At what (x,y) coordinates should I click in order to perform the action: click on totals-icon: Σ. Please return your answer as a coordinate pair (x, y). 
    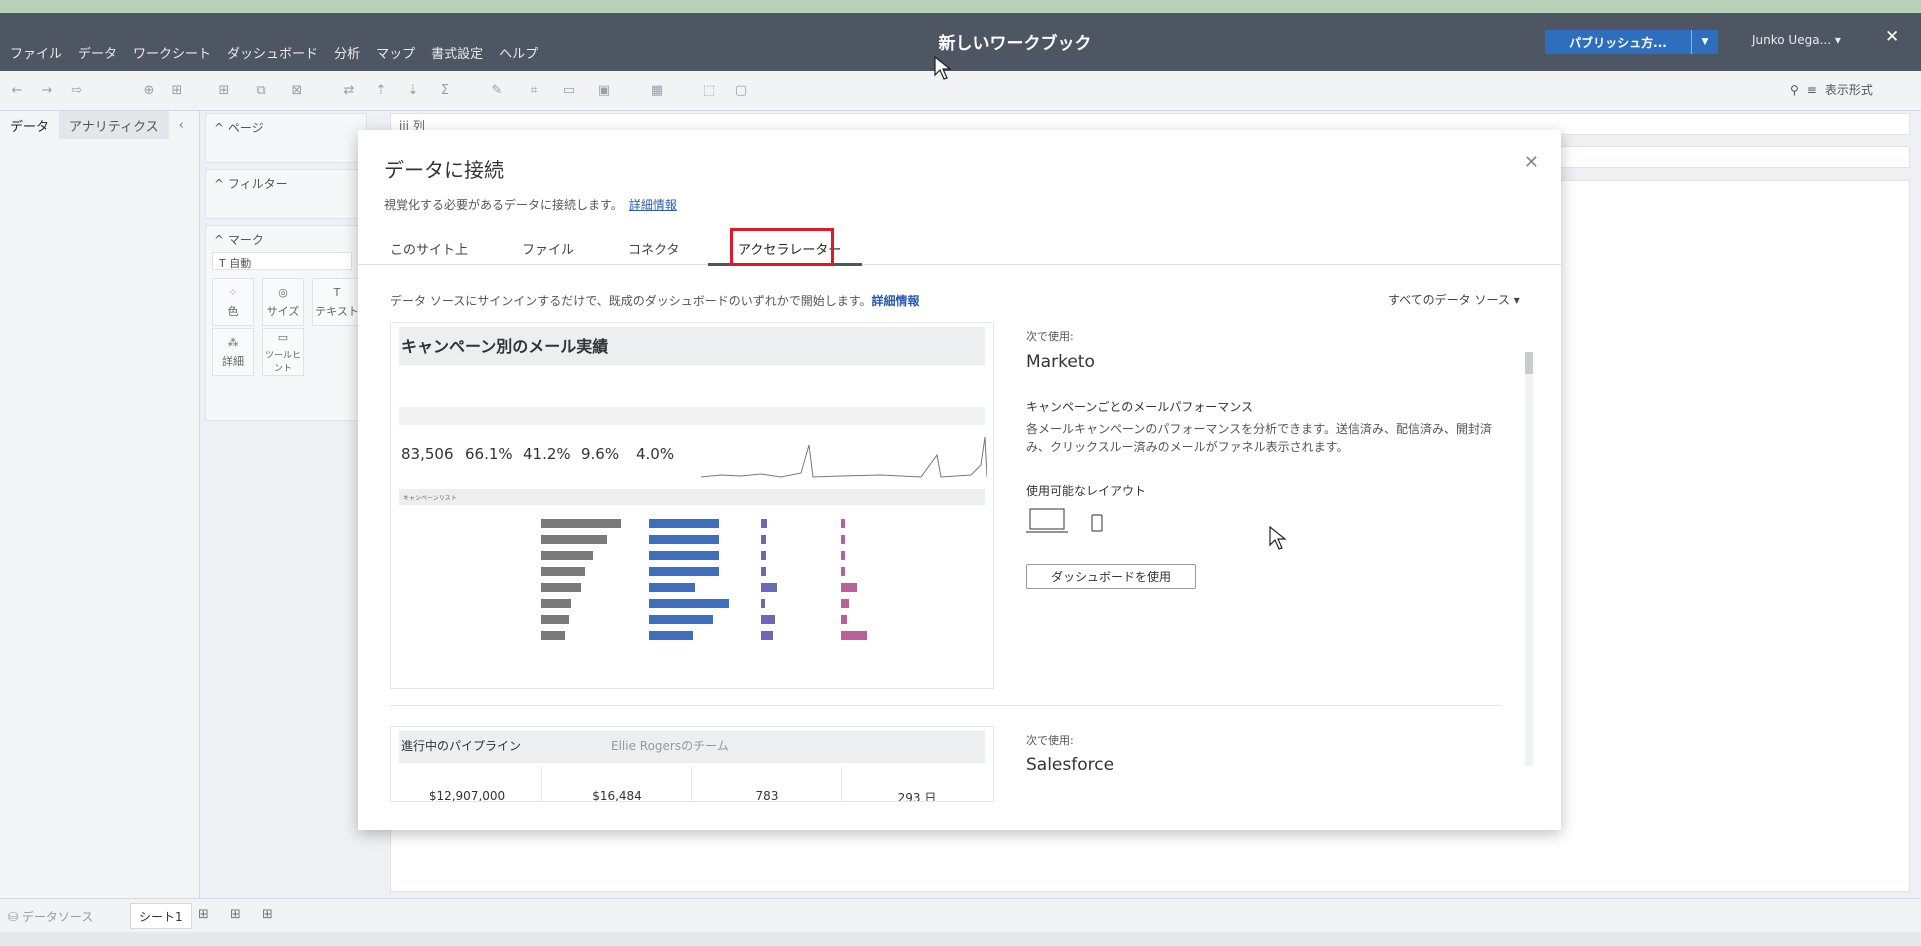
    Looking at the image, I should click on (445, 90).